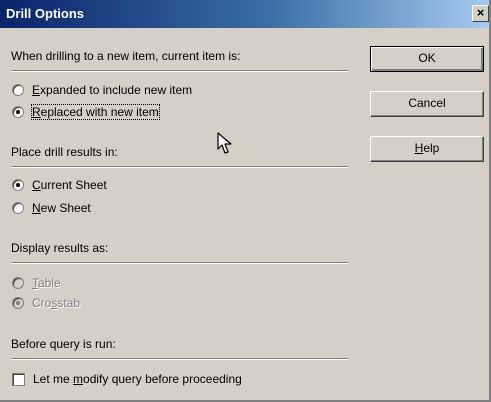 This screenshot has width=491, height=402. What do you see at coordinates (427, 59) in the screenshot?
I see `ok-button: OK` at bounding box center [427, 59].